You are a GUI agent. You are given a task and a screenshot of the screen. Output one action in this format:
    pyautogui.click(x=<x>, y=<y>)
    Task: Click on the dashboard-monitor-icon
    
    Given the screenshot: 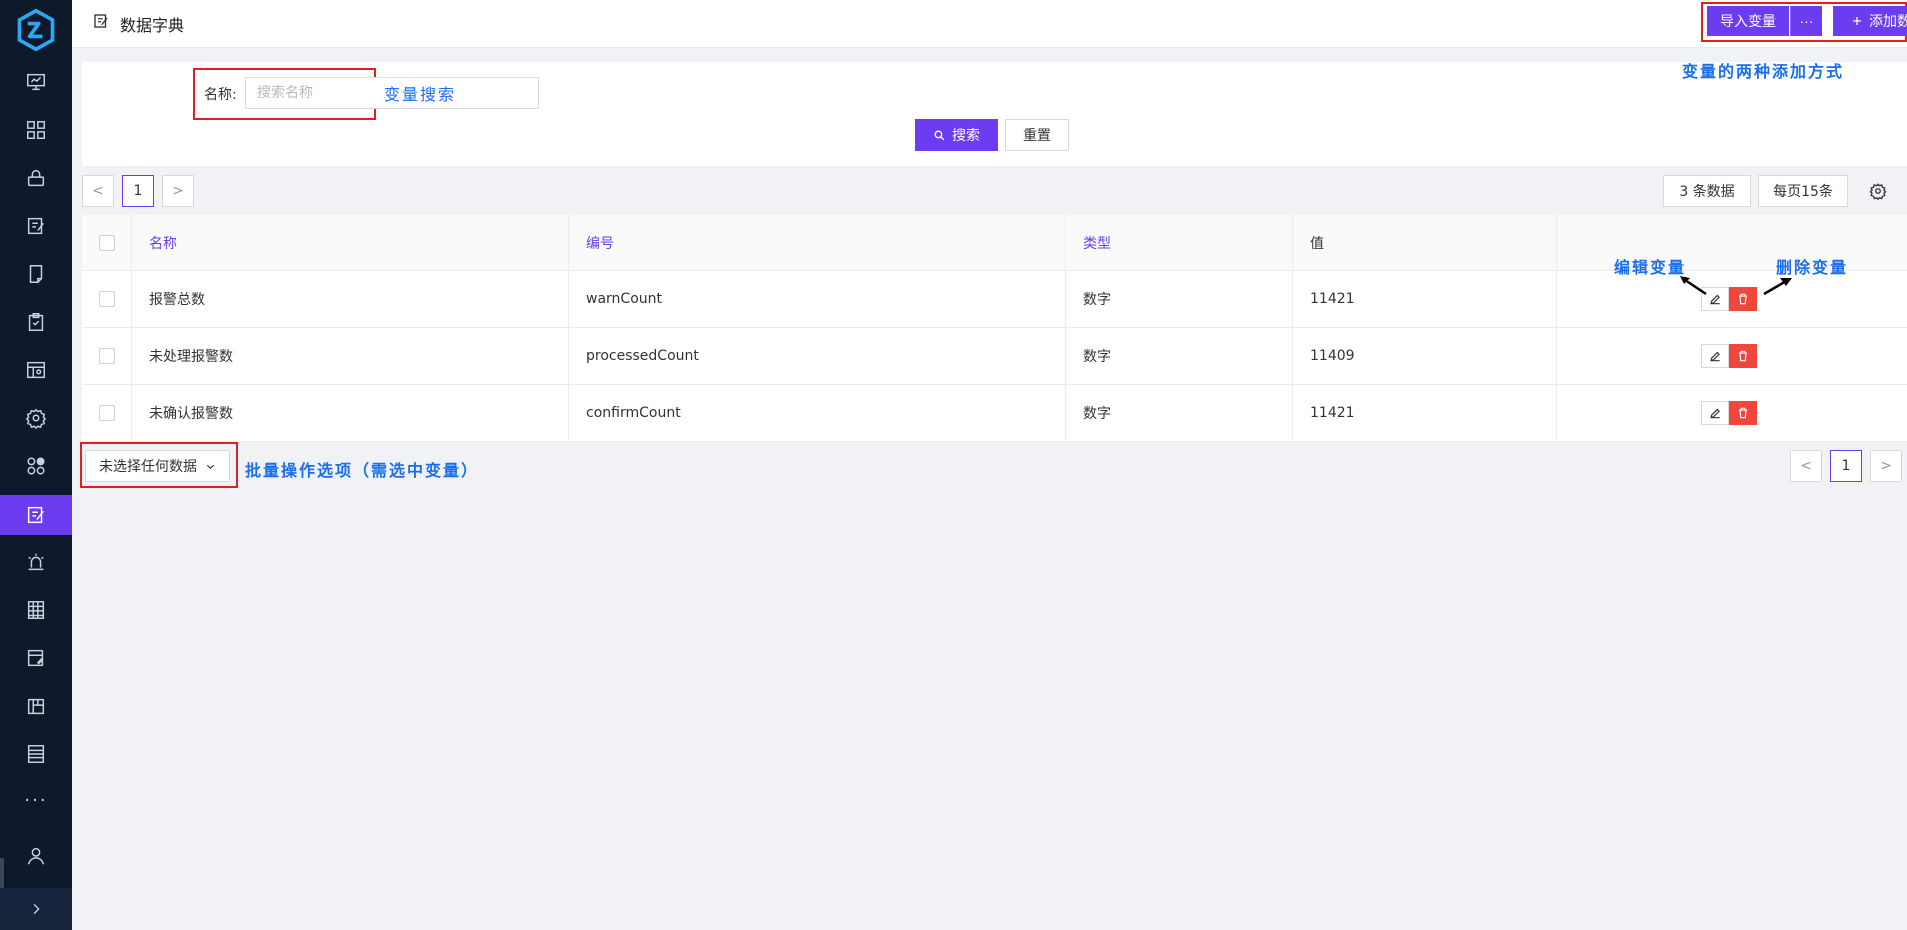 What is the action you would take?
    pyautogui.click(x=36, y=82)
    